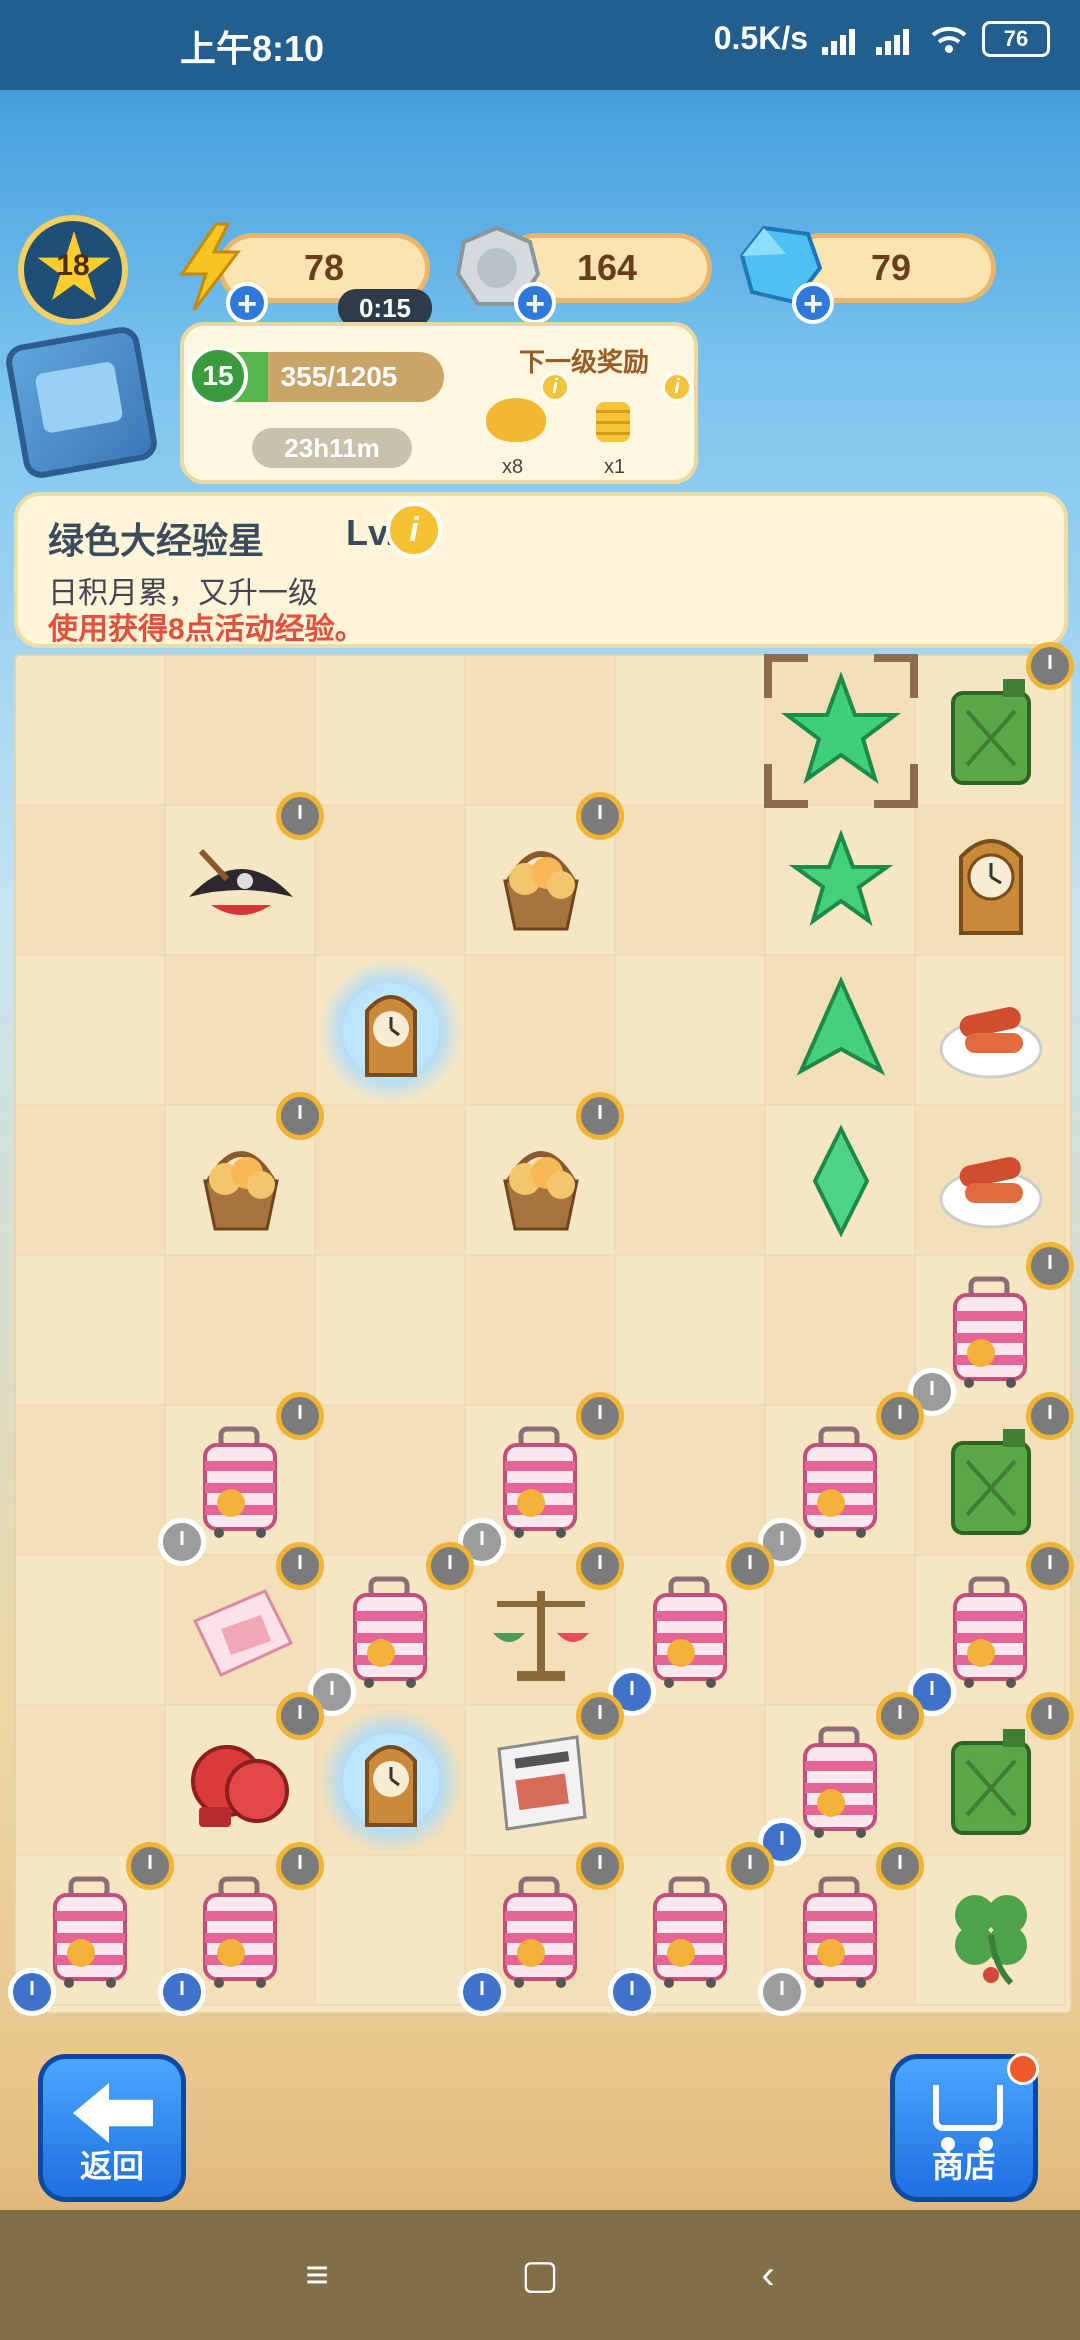  What do you see at coordinates (513, 467) in the screenshot?
I see `reward-count-piggy: x8` at bounding box center [513, 467].